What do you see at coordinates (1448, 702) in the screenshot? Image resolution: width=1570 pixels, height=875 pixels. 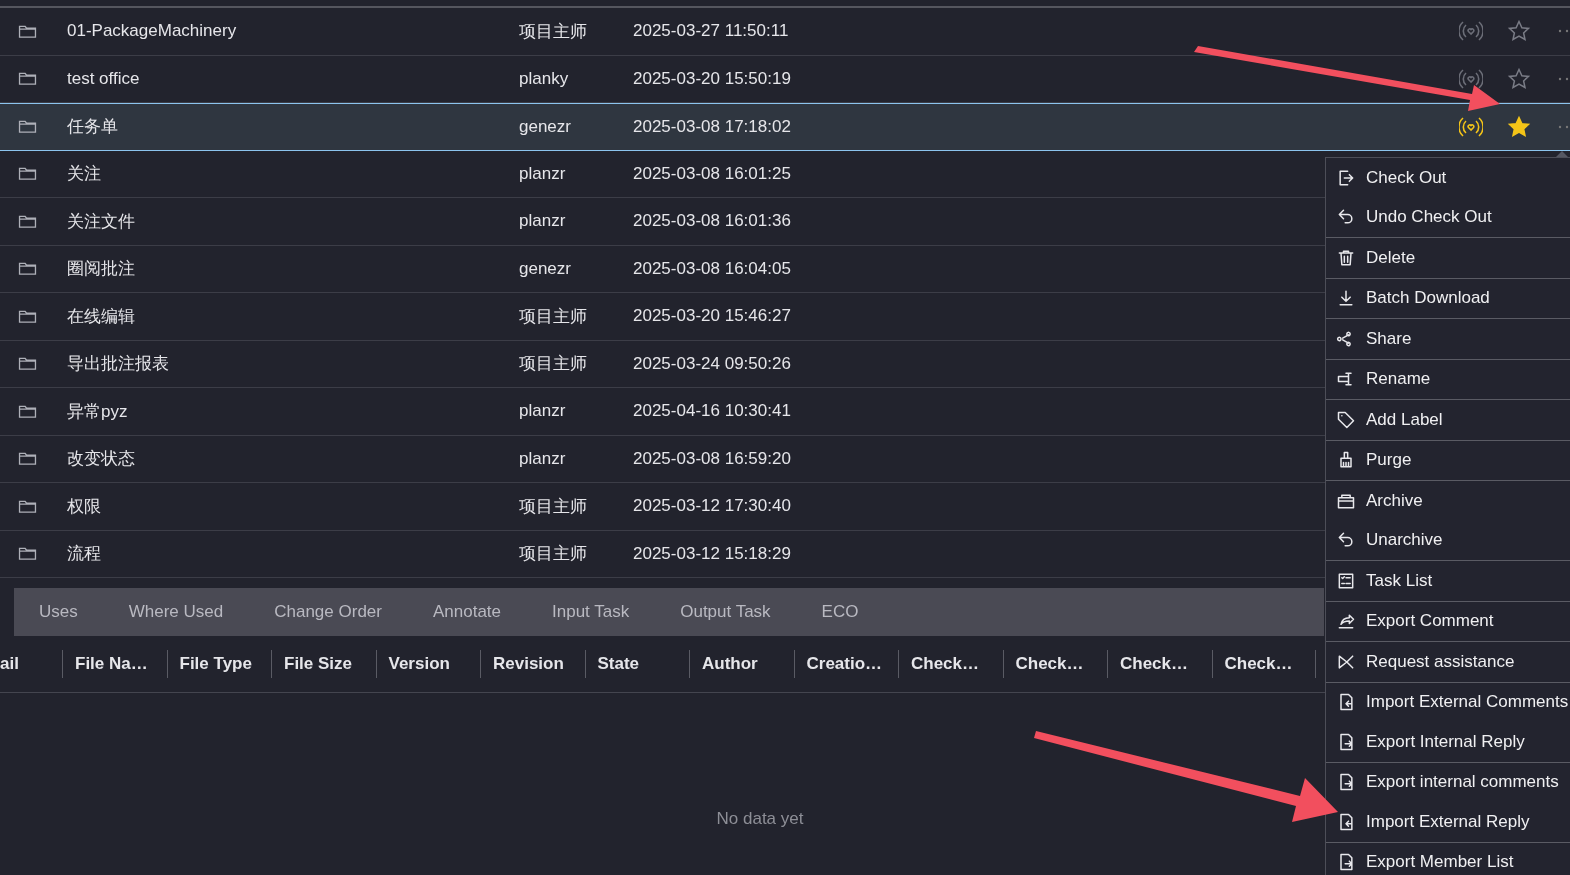 I see `menu-item: Import External Comments` at bounding box center [1448, 702].